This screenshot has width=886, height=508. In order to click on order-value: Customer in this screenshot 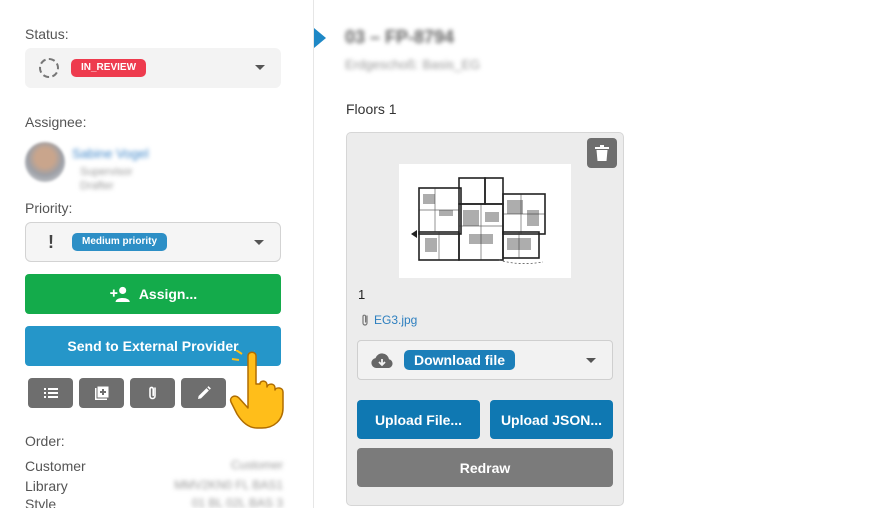, I will do `click(256, 465)`.